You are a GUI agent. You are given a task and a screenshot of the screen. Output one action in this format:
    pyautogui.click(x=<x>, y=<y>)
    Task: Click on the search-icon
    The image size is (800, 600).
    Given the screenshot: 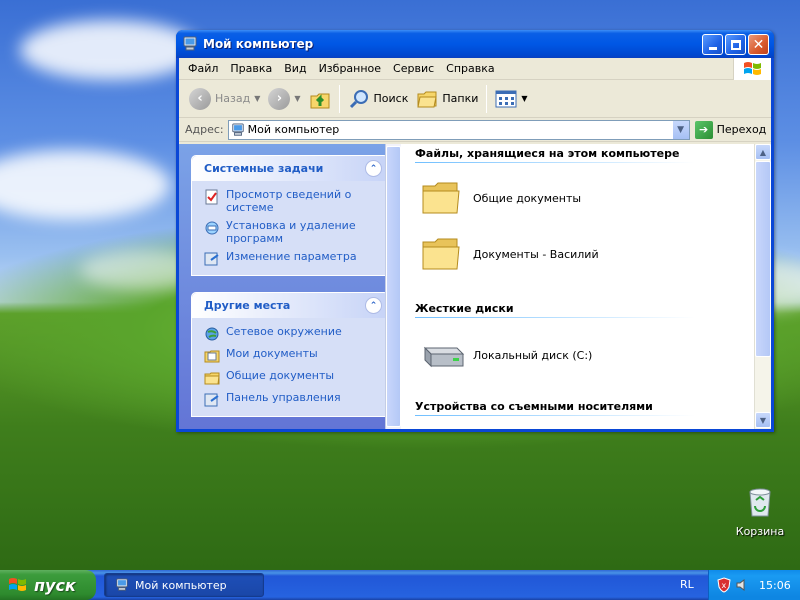 What is the action you would take?
    pyautogui.click(x=358, y=98)
    